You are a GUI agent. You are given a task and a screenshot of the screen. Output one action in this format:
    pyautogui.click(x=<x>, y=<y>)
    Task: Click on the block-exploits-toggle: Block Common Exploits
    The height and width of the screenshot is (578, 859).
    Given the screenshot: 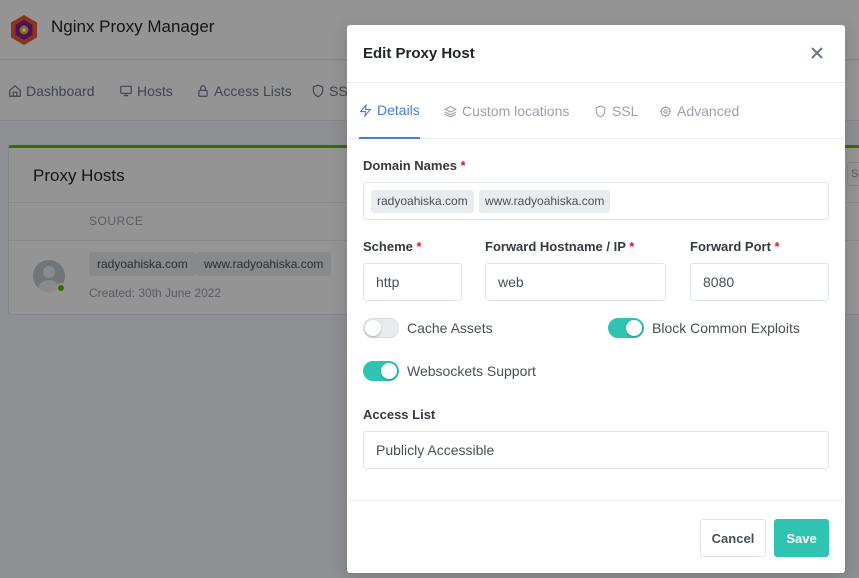 What is the action you would take?
    pyautogui.click(x=704, y=328)
    